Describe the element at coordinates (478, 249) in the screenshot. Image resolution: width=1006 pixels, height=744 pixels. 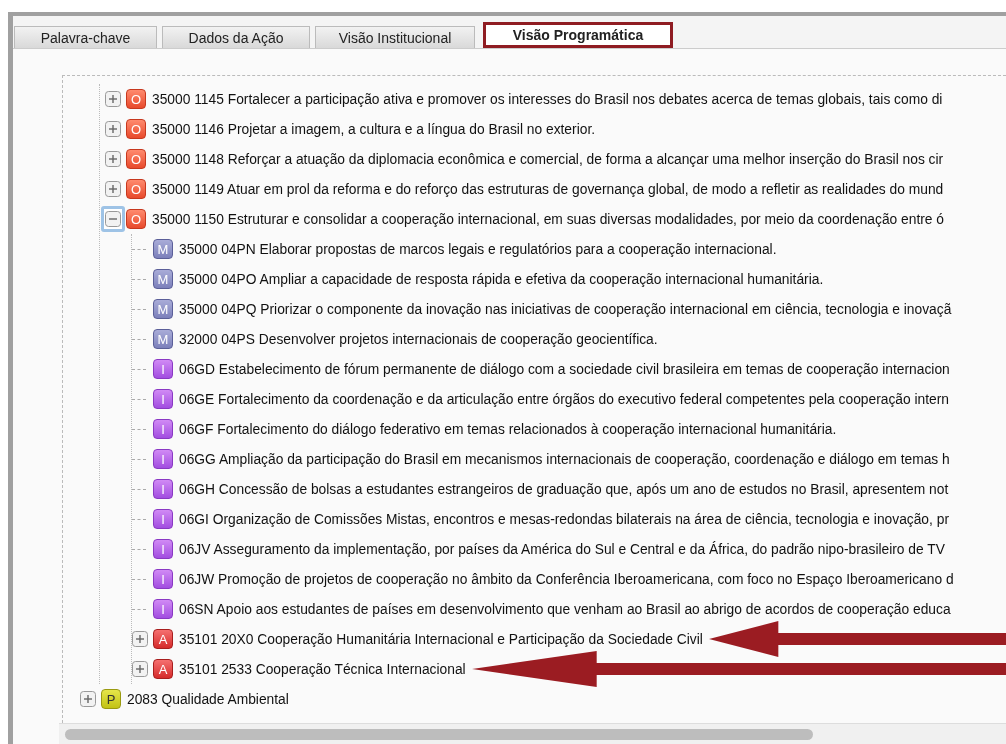
I see `tree-item-label: 35000 04PN Elaborar propostas de marcos legais e regulatórios para a cooperação internacional.` at that location.